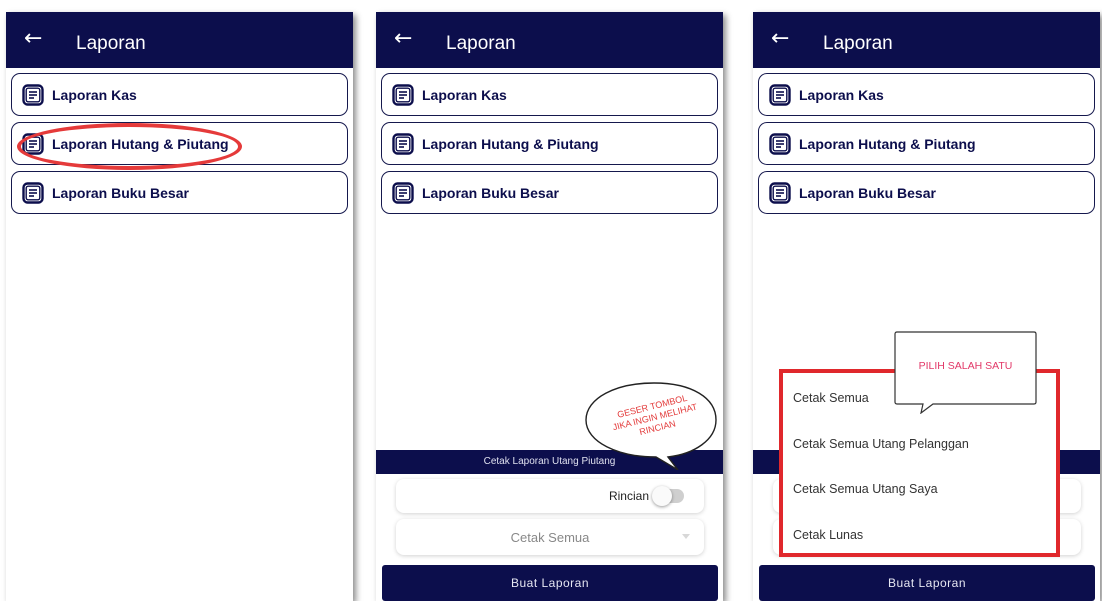 Image resolution: width=1102 pixels, height=601 pixels. I want to click on callout-box, so click(965, 372).